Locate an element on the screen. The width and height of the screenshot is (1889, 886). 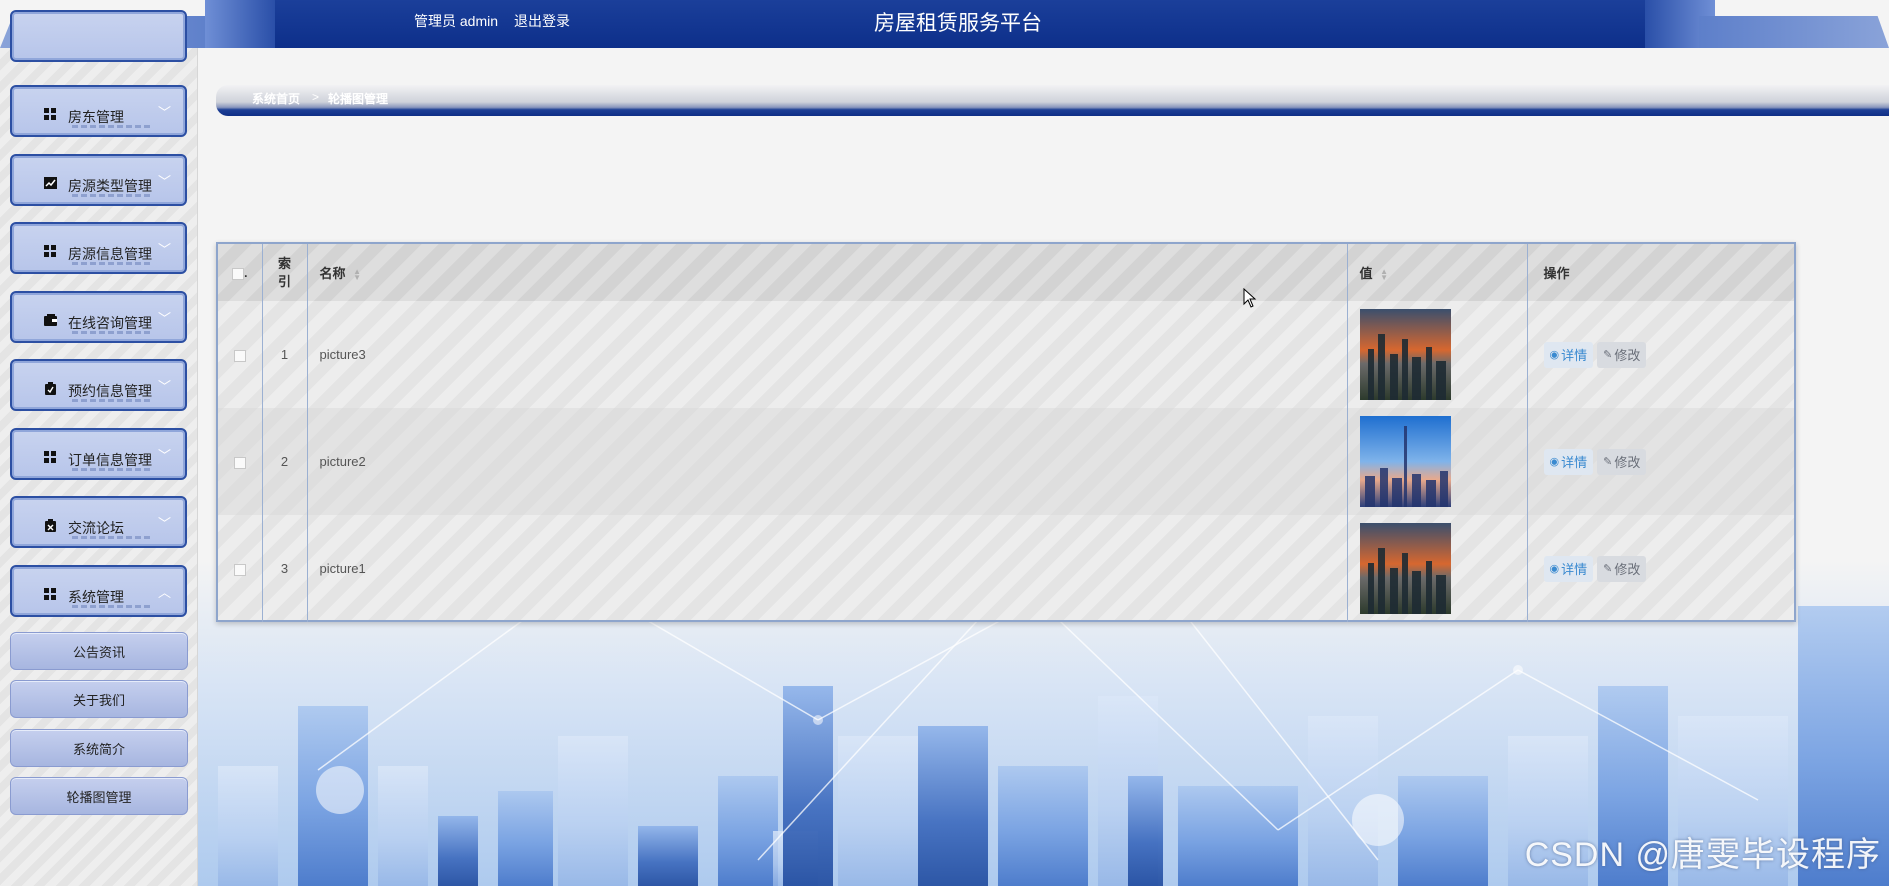
select-all-cell: . is located at coordinates (240, 272).